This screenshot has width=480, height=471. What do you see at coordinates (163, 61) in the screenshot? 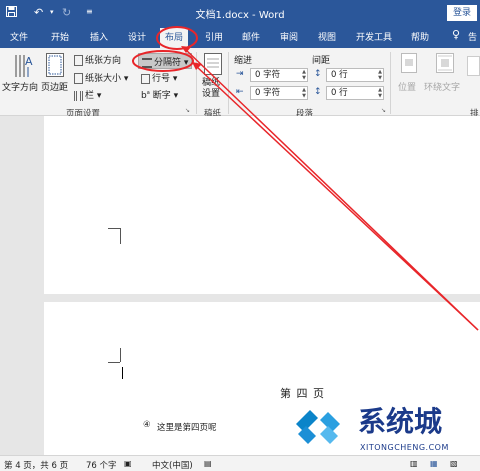
I see `annotation-circle-breaks` at bounding box center [163, 61].